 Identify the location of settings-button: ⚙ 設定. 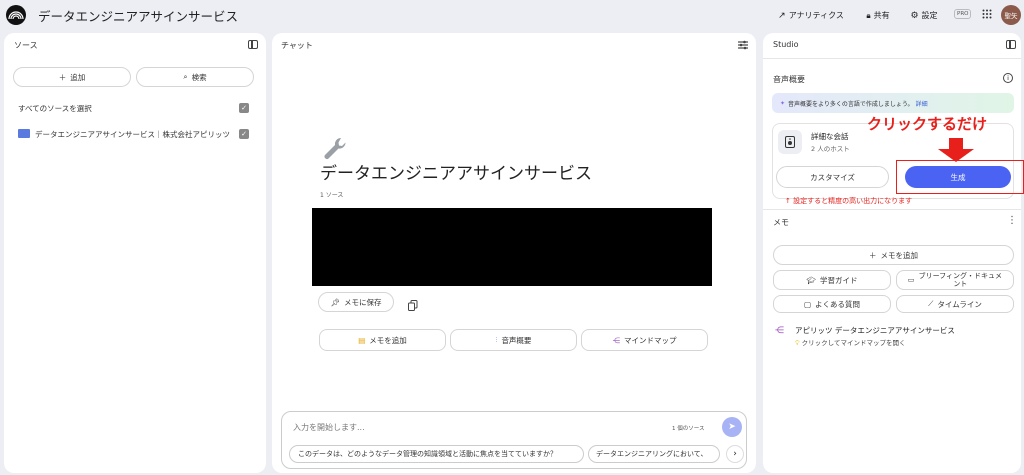
(924, 15).